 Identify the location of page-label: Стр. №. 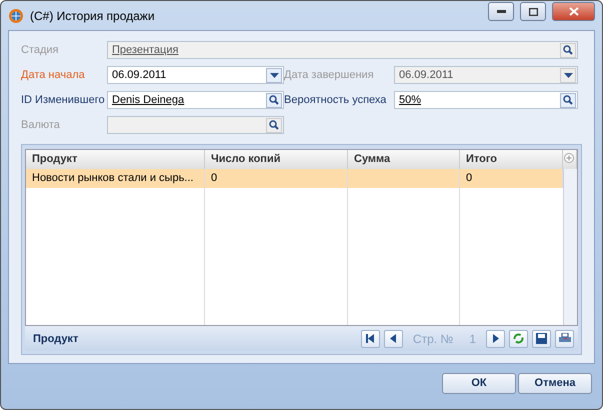
(433, 339).